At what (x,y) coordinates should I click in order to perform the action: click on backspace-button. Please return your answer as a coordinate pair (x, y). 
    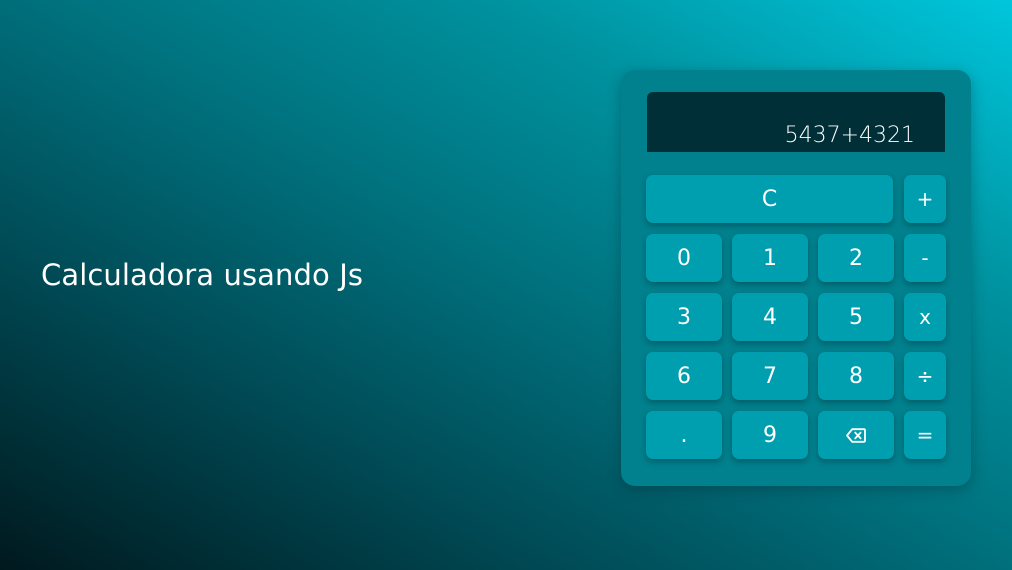
    Looking at the image, I should click on (856, 435).